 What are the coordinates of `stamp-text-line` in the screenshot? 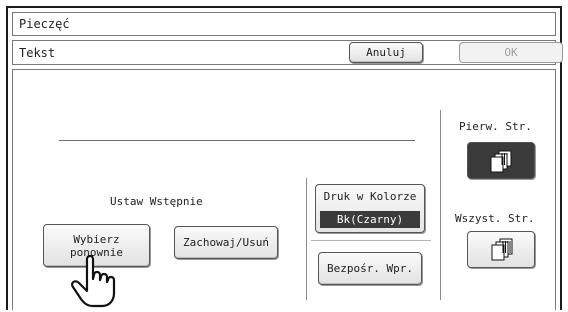 It's located at (237, 140).